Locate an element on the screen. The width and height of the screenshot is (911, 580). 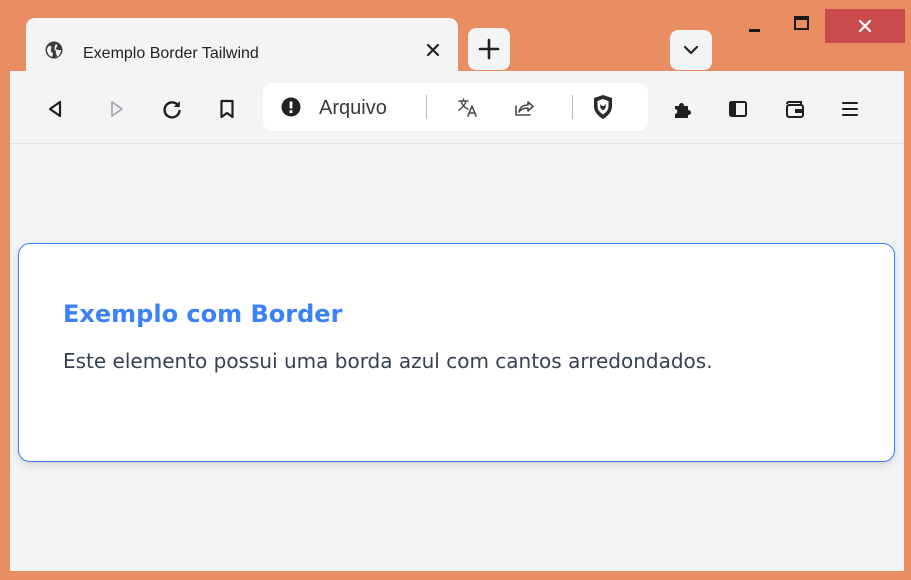
menu-icon is located at coordinates (850, 109).